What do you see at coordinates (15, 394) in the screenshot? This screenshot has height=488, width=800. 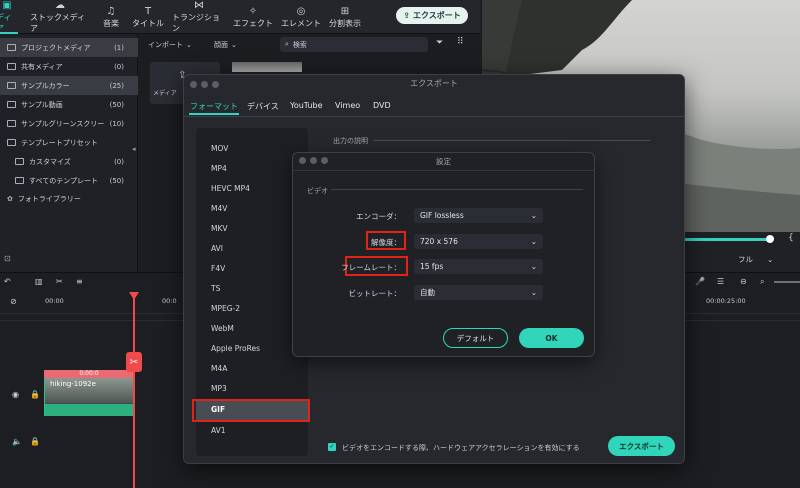 I see `eye-icon: ◉` at bounding box center [15, 394].